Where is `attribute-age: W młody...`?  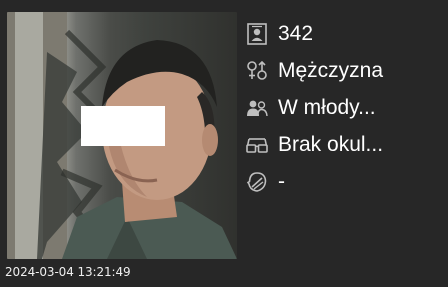 attribute-age: W młody... is located at coordinates (346, 108).